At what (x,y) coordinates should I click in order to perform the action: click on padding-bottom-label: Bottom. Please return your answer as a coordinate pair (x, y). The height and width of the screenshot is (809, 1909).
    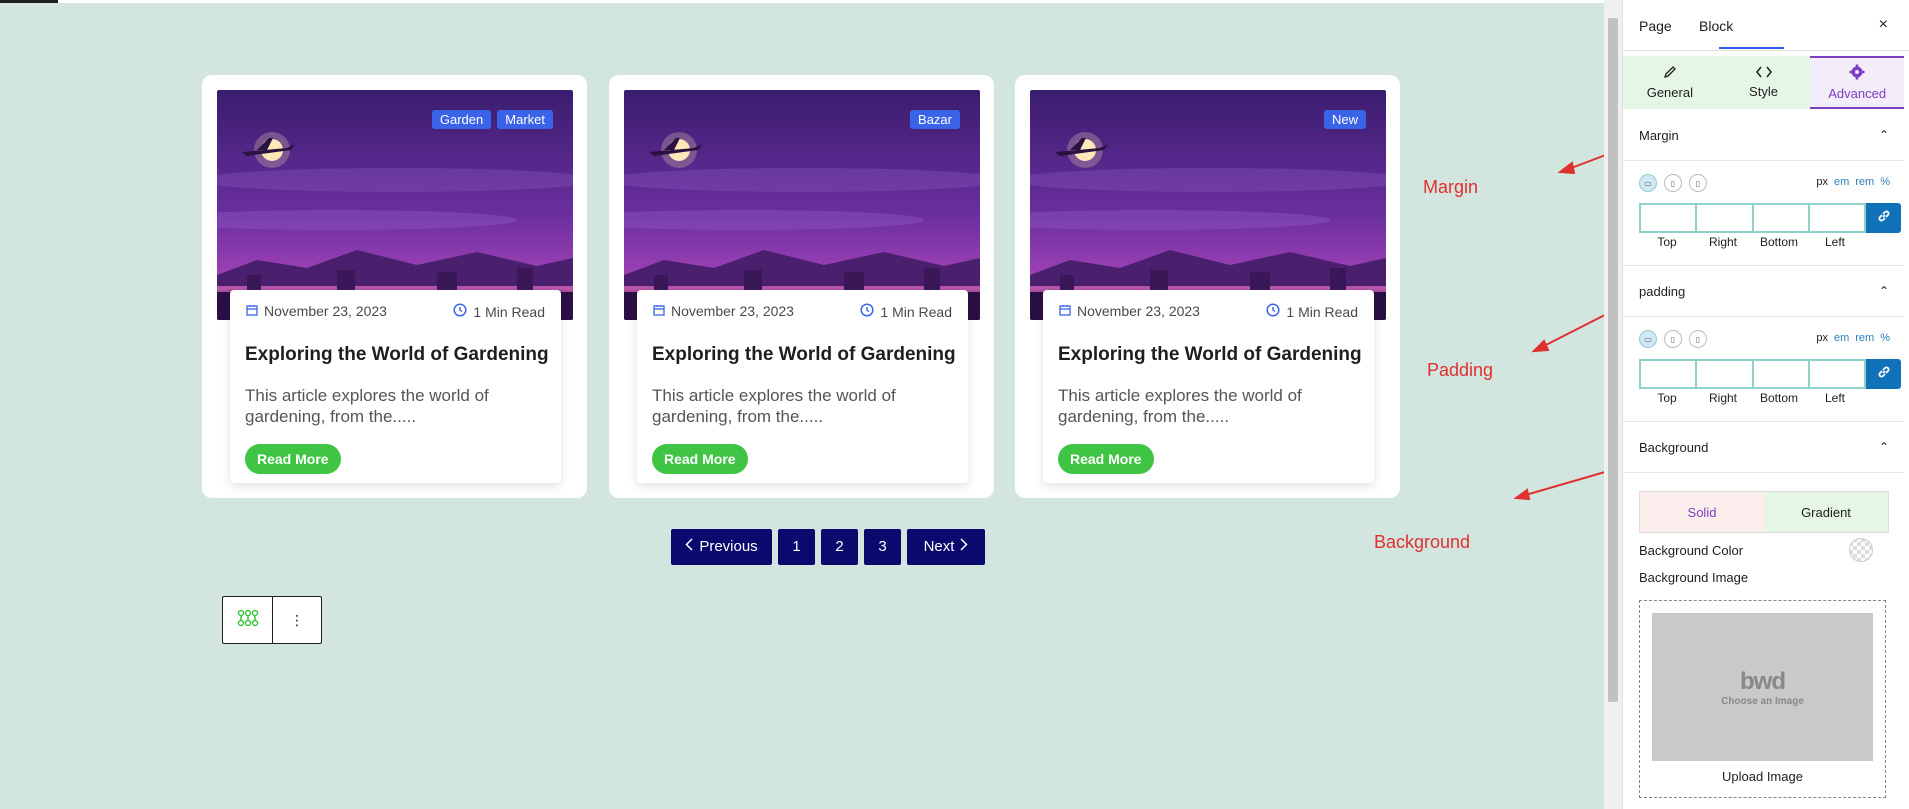
    Looking at the image, I should click on (1778, 398).